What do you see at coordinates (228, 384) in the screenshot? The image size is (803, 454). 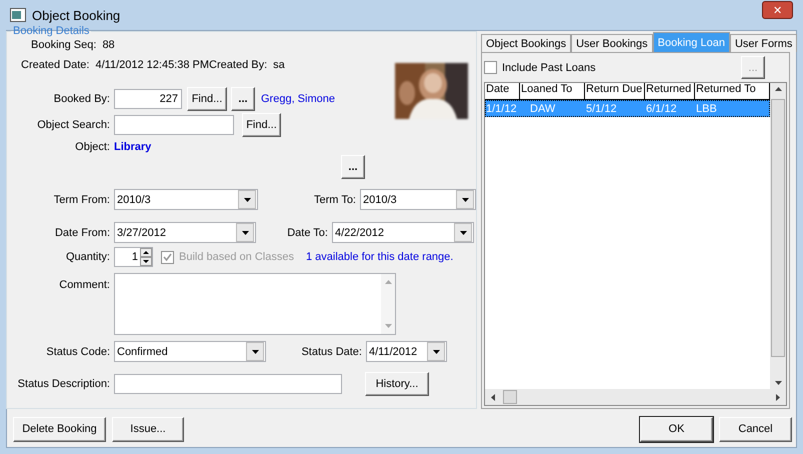 I see `status-description-field` at bounding box center [228, 384].